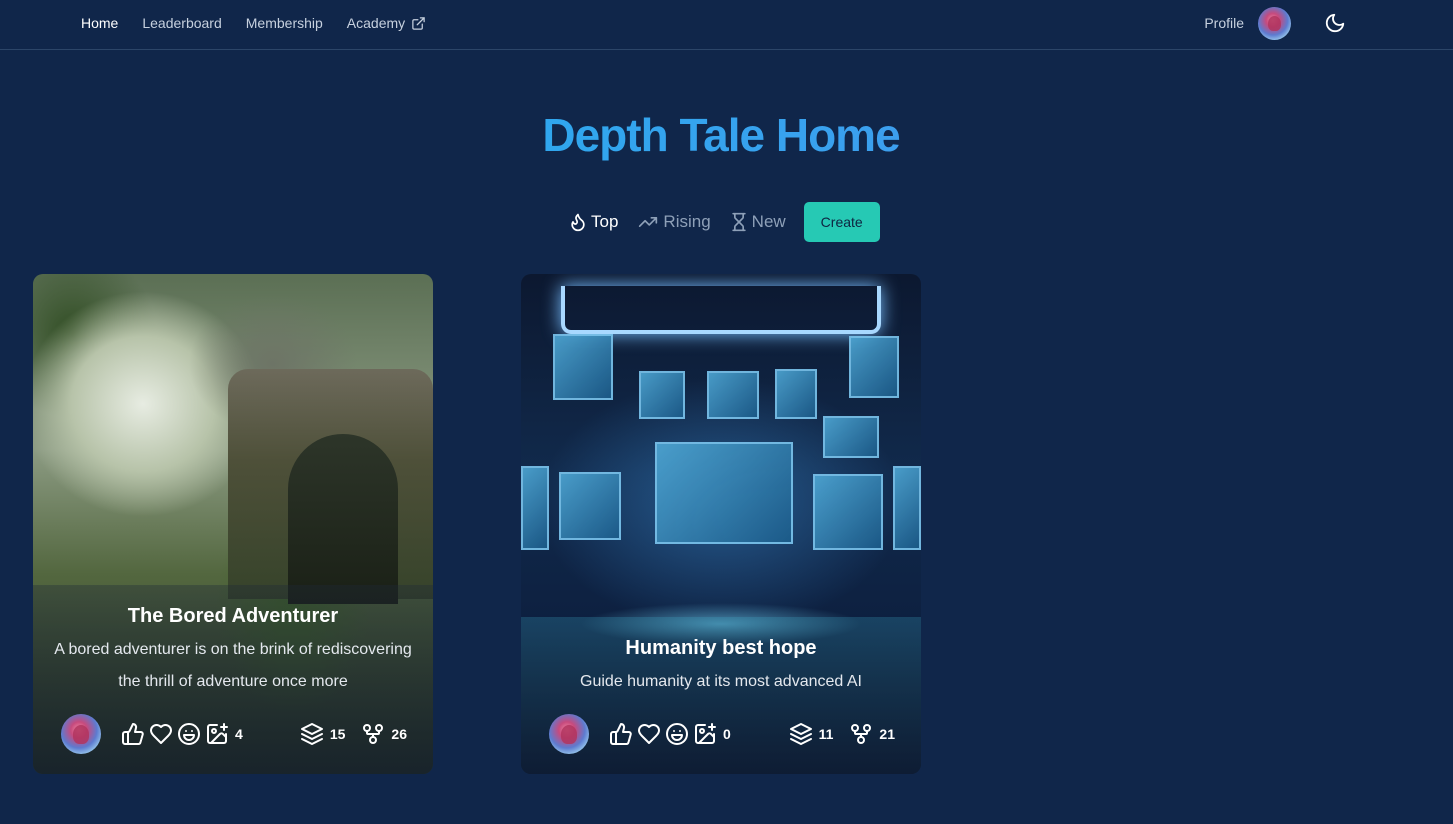  Describe the element at coordinates (826, 734) in the screenshot. I see `layers-count: 11` at that location.